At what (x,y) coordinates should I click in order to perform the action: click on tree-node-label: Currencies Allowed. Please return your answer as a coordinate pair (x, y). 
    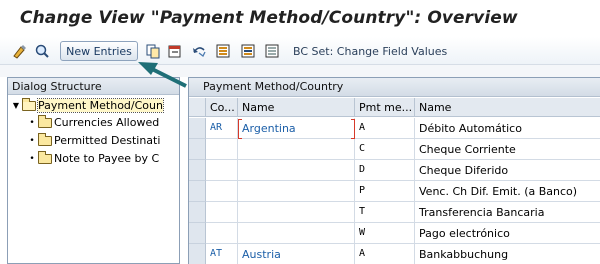
    Looking at the image, I should click on (107, 122).